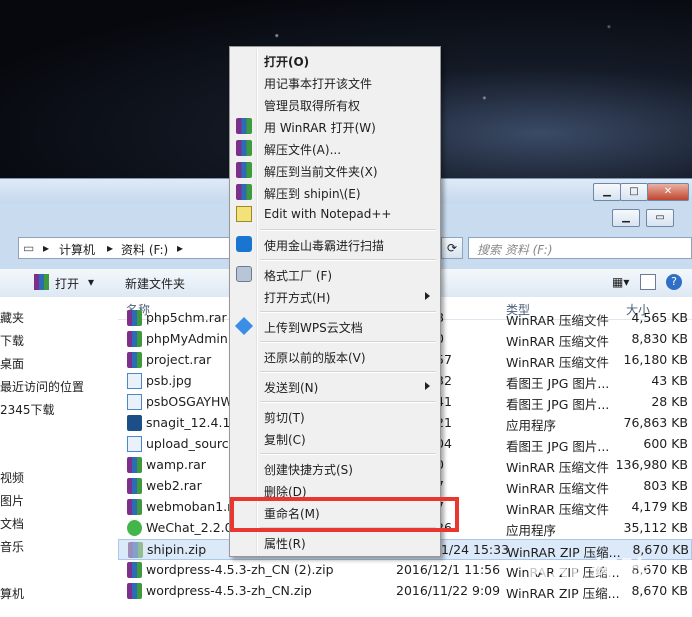 Image resolution: width=692 pixels, height=617 pixels. I want to click on nav-item-music: 音乐, so click(12, 546).